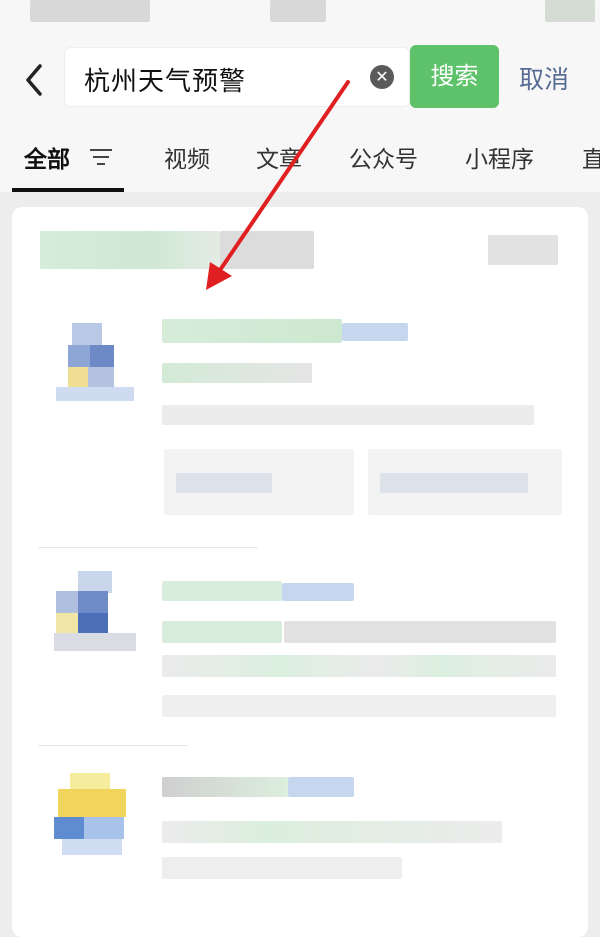 The width and height of the screenshot is (600, 937). What do you see at coordinates (279, 157) in the screenshot?
I see `tab-article: 文章` at bounding box center [279, 157].